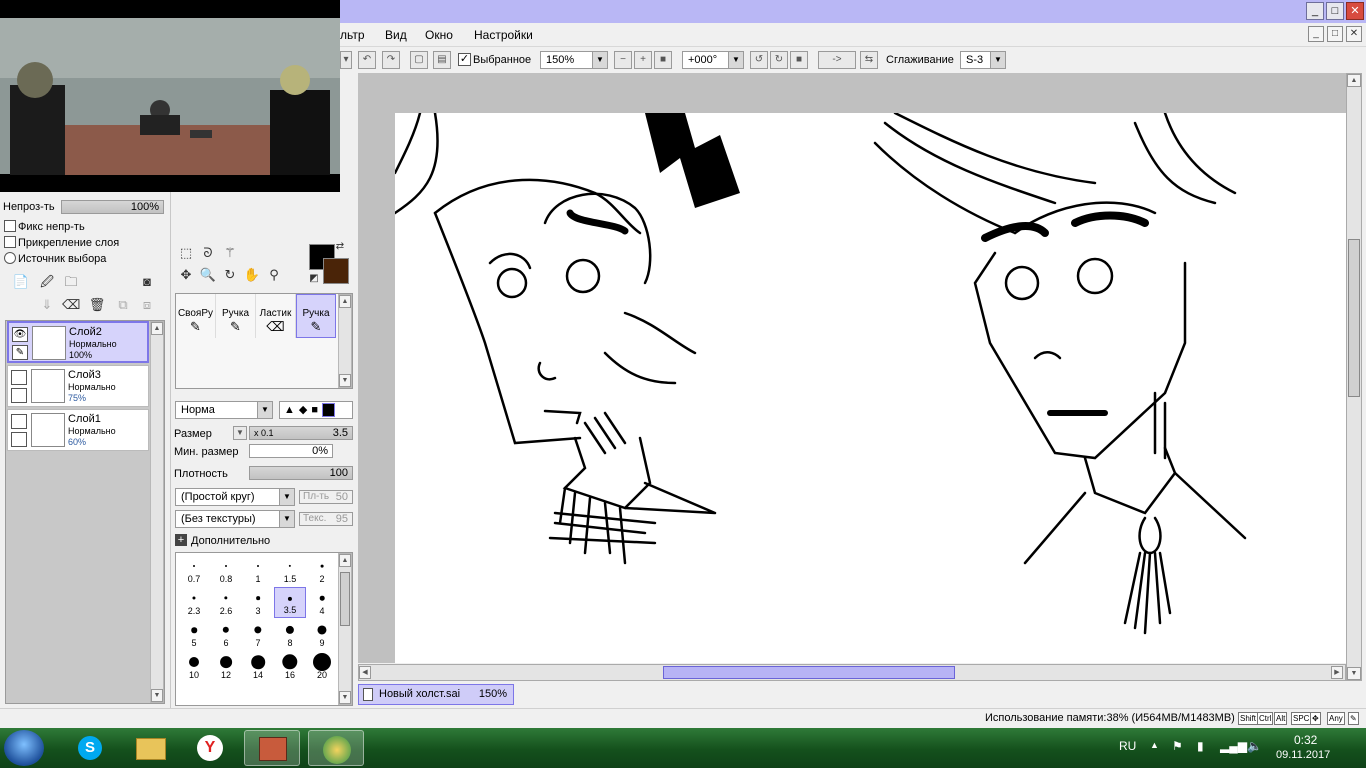 The image size is (1366, 768). What do you see at coordinates (258, 666) in the screenshot?
I see `brush-size-preset: 14` at bounding box center [258, 666].